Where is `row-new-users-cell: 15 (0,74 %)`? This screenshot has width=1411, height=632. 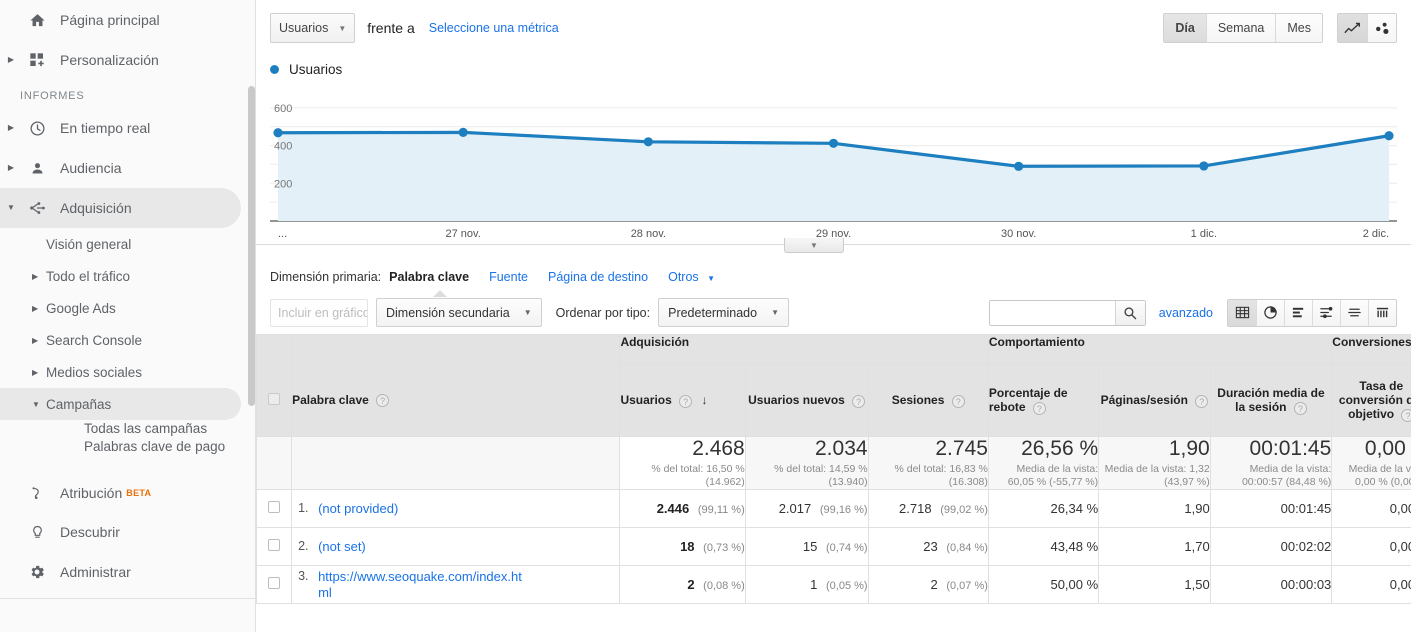 row-new-users-cell: 15 (0,74 %) is located at coordinates (806, 546).